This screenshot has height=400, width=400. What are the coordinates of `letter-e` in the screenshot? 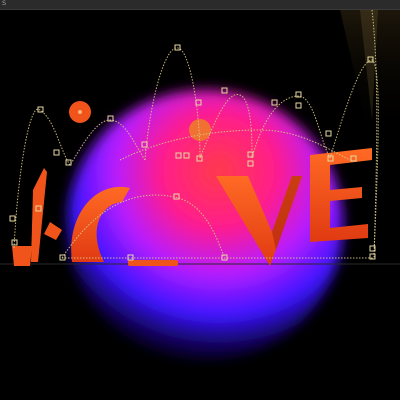 It's located at (341, 195).